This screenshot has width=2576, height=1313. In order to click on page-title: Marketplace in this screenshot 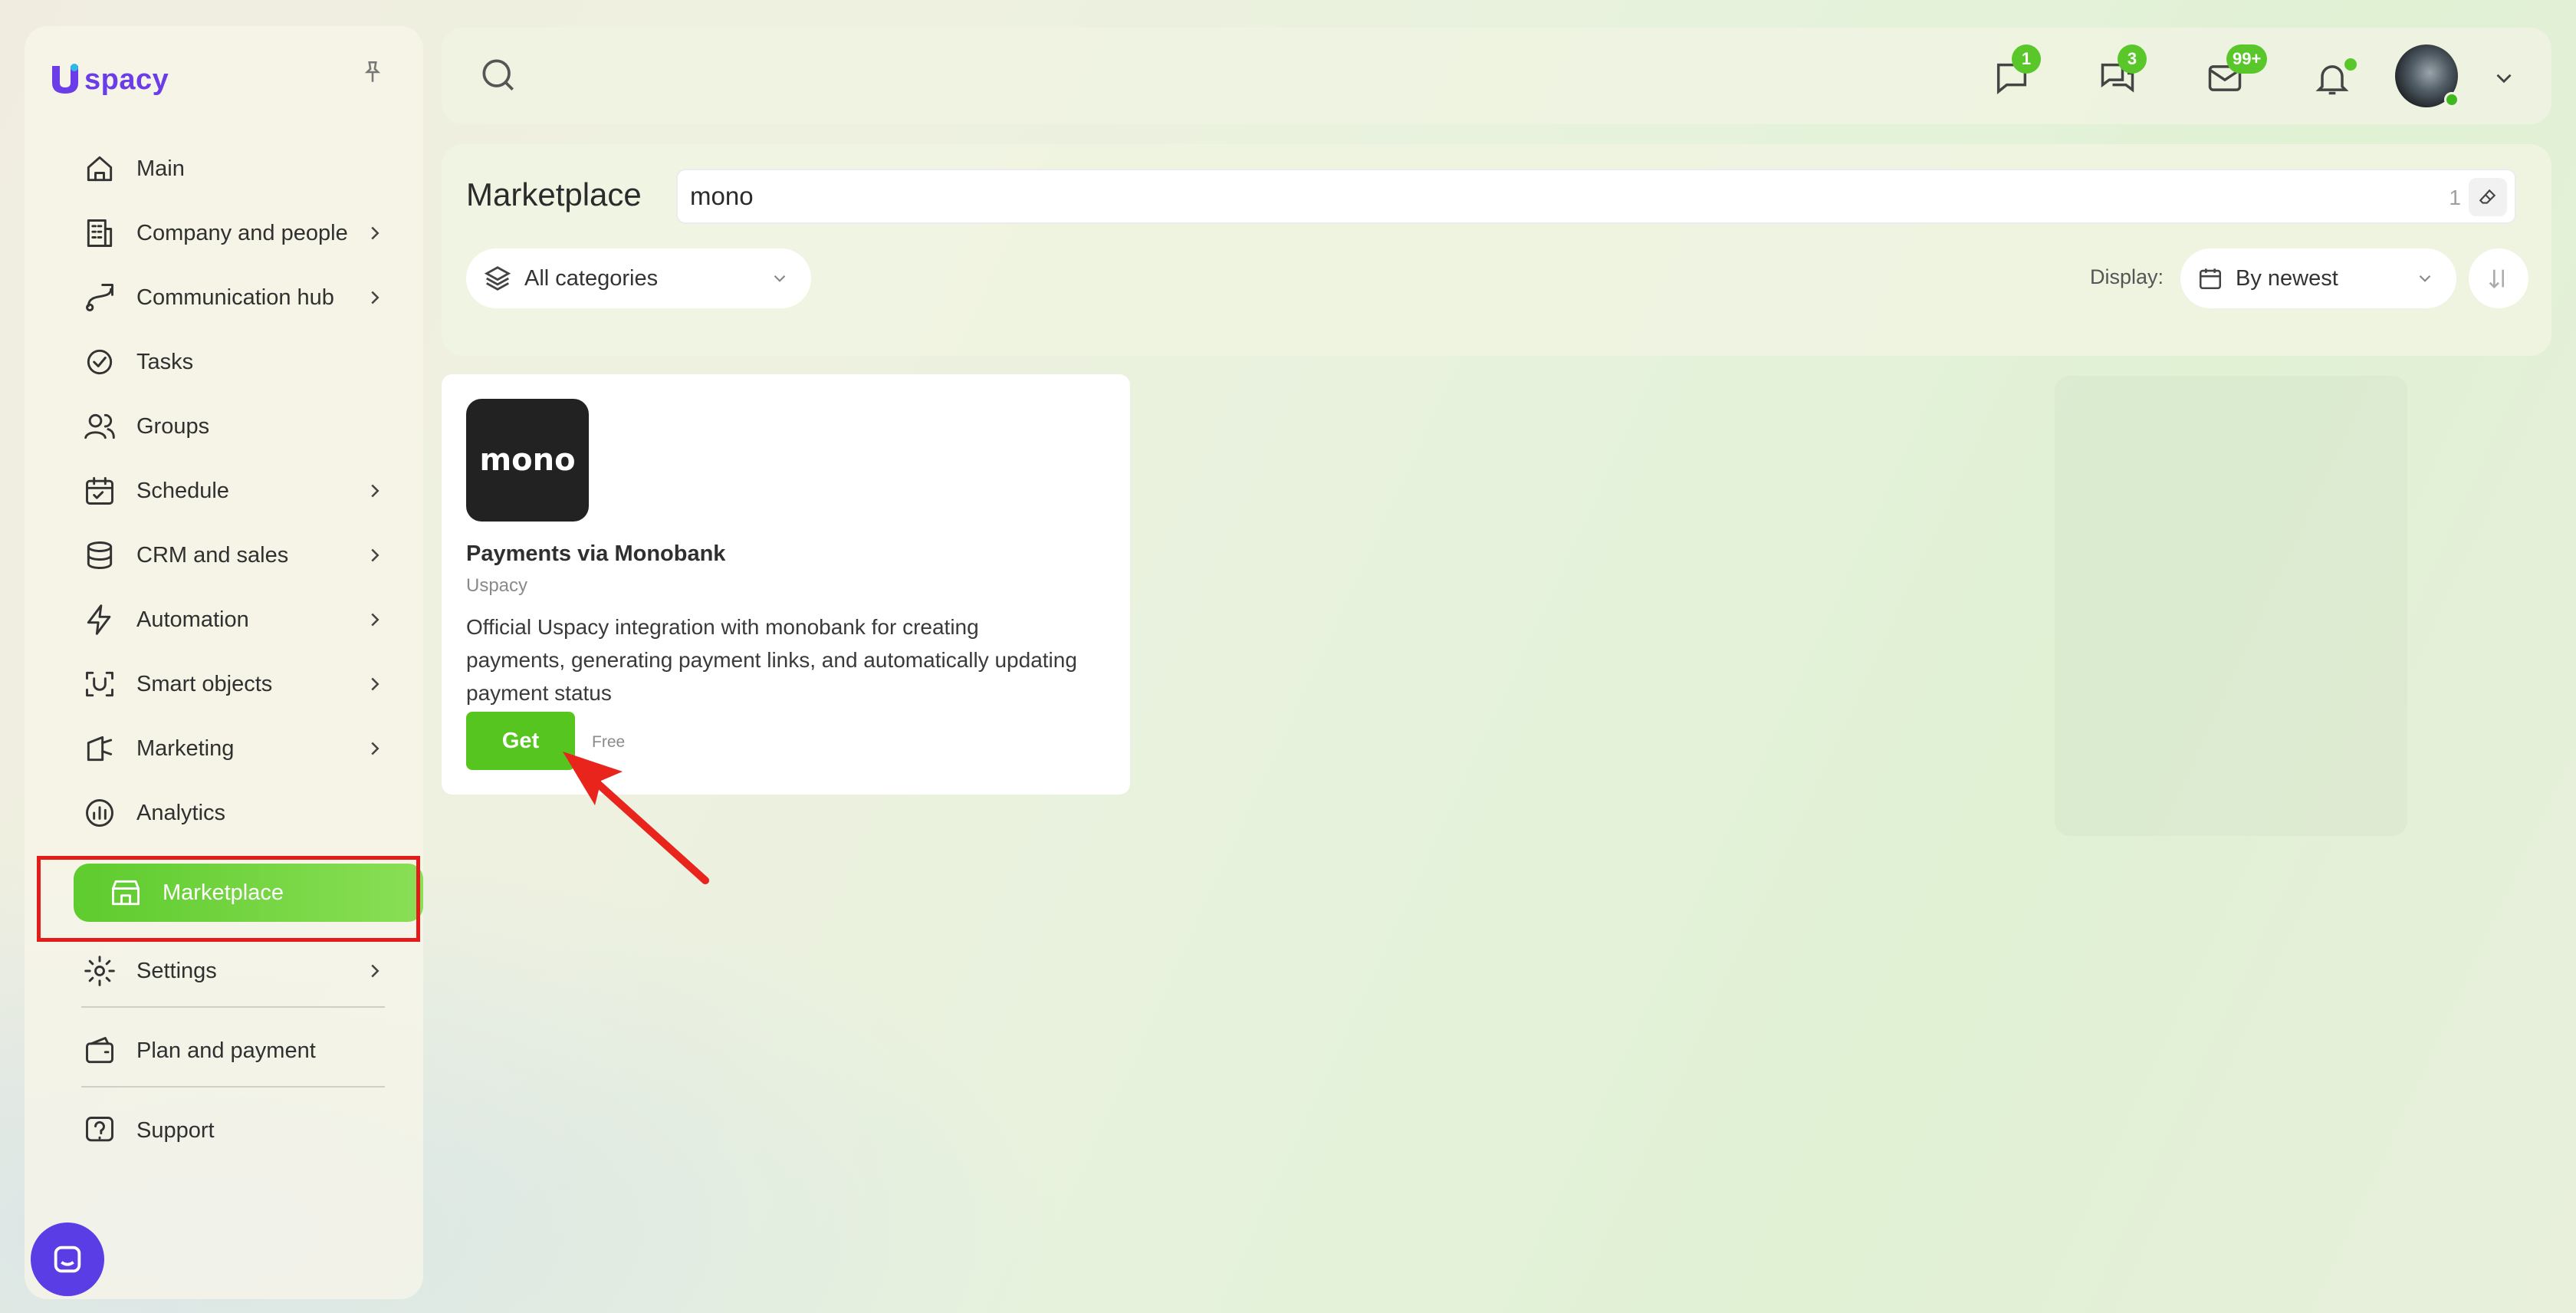, I will do `click(554, 194)`.